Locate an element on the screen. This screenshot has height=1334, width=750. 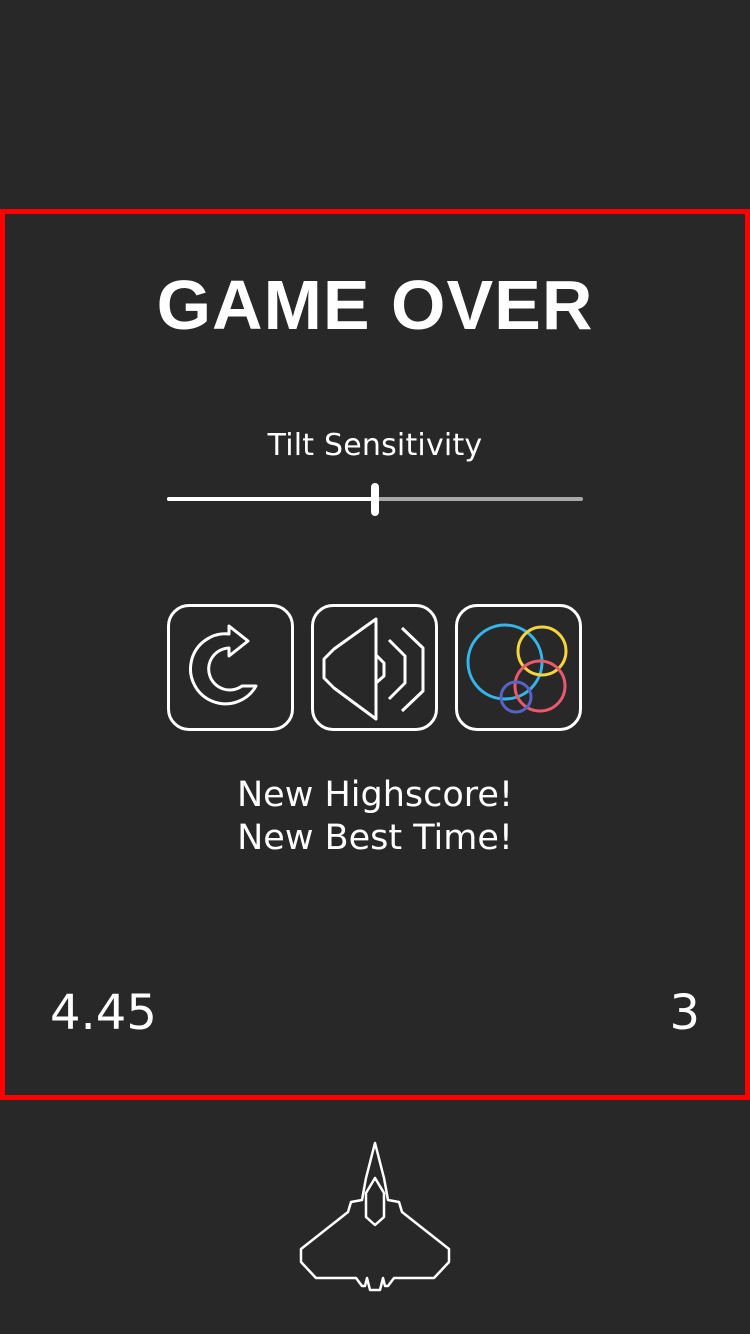
game-over-title: GAME OVER is located at coordinates (375, 305).